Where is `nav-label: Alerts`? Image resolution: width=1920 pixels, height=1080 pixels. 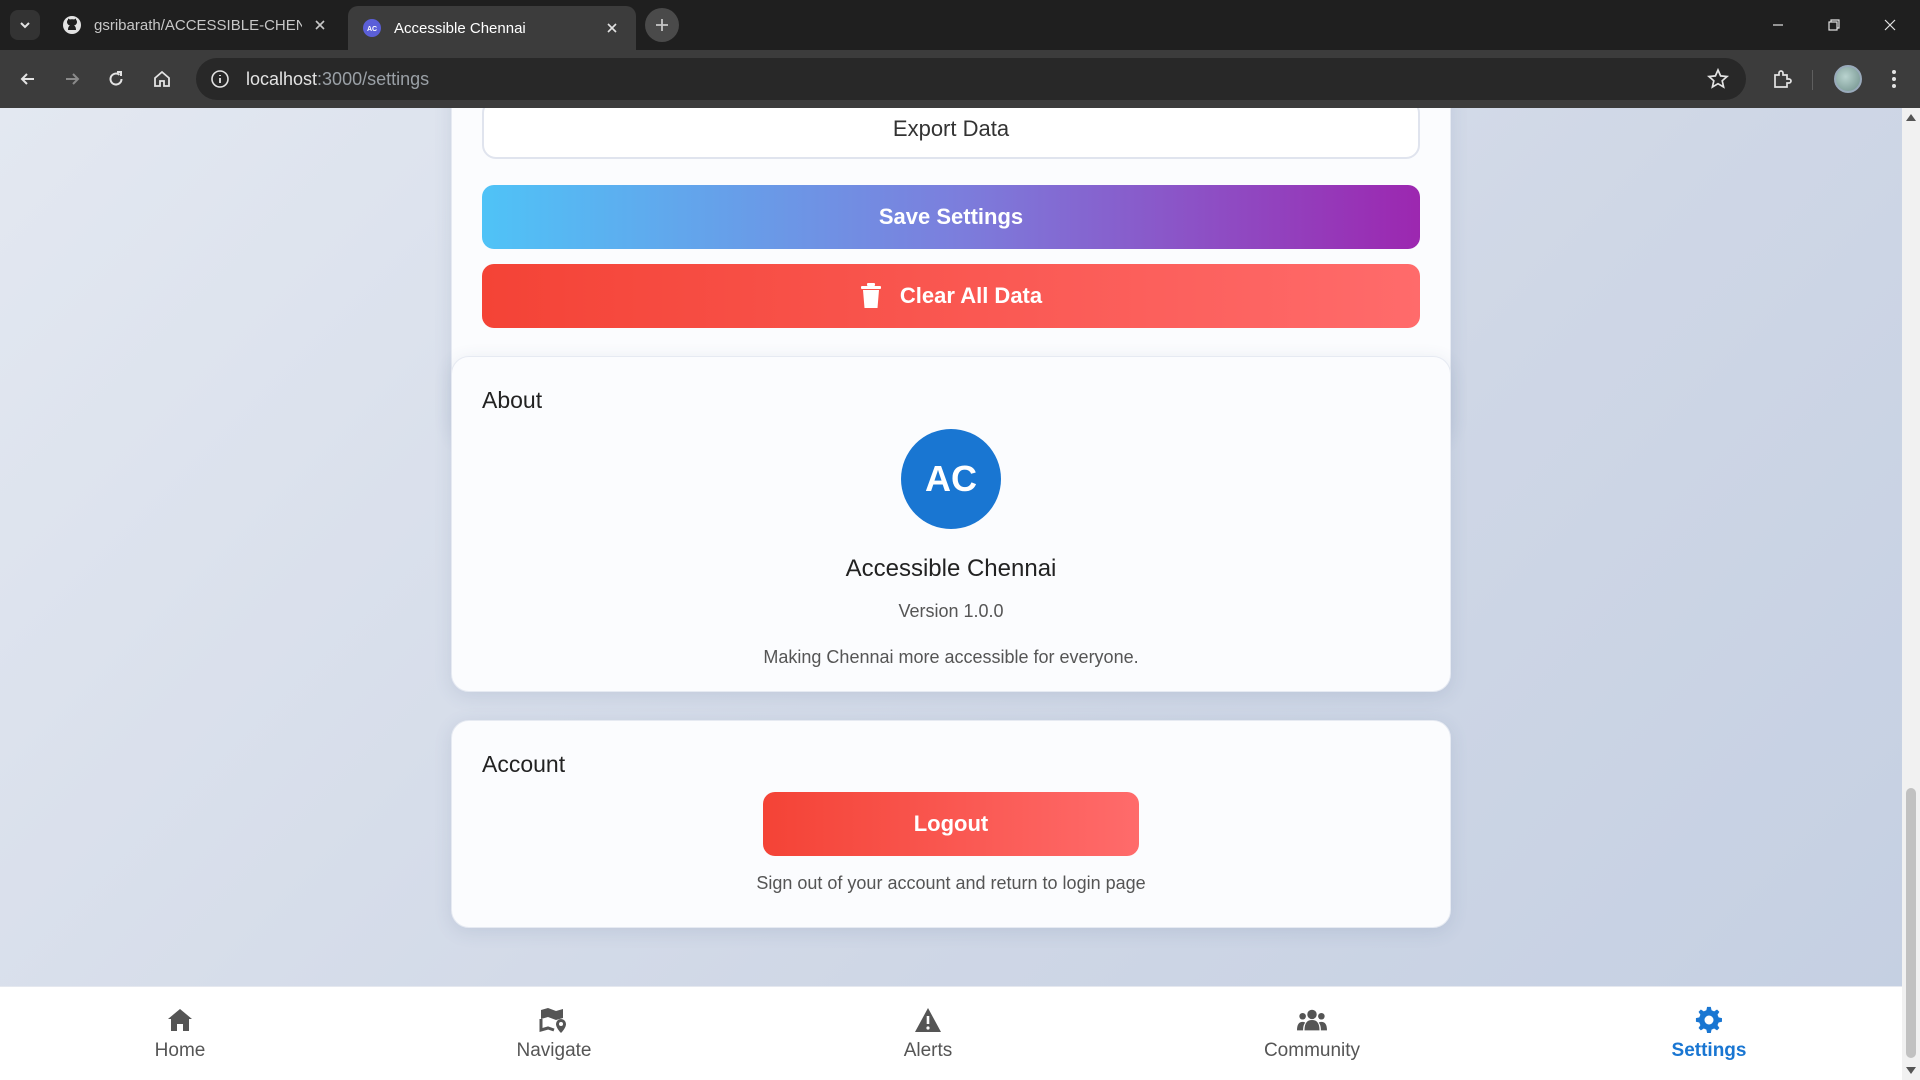
nav-label: Alerts is located at coordinates (928, 1050).